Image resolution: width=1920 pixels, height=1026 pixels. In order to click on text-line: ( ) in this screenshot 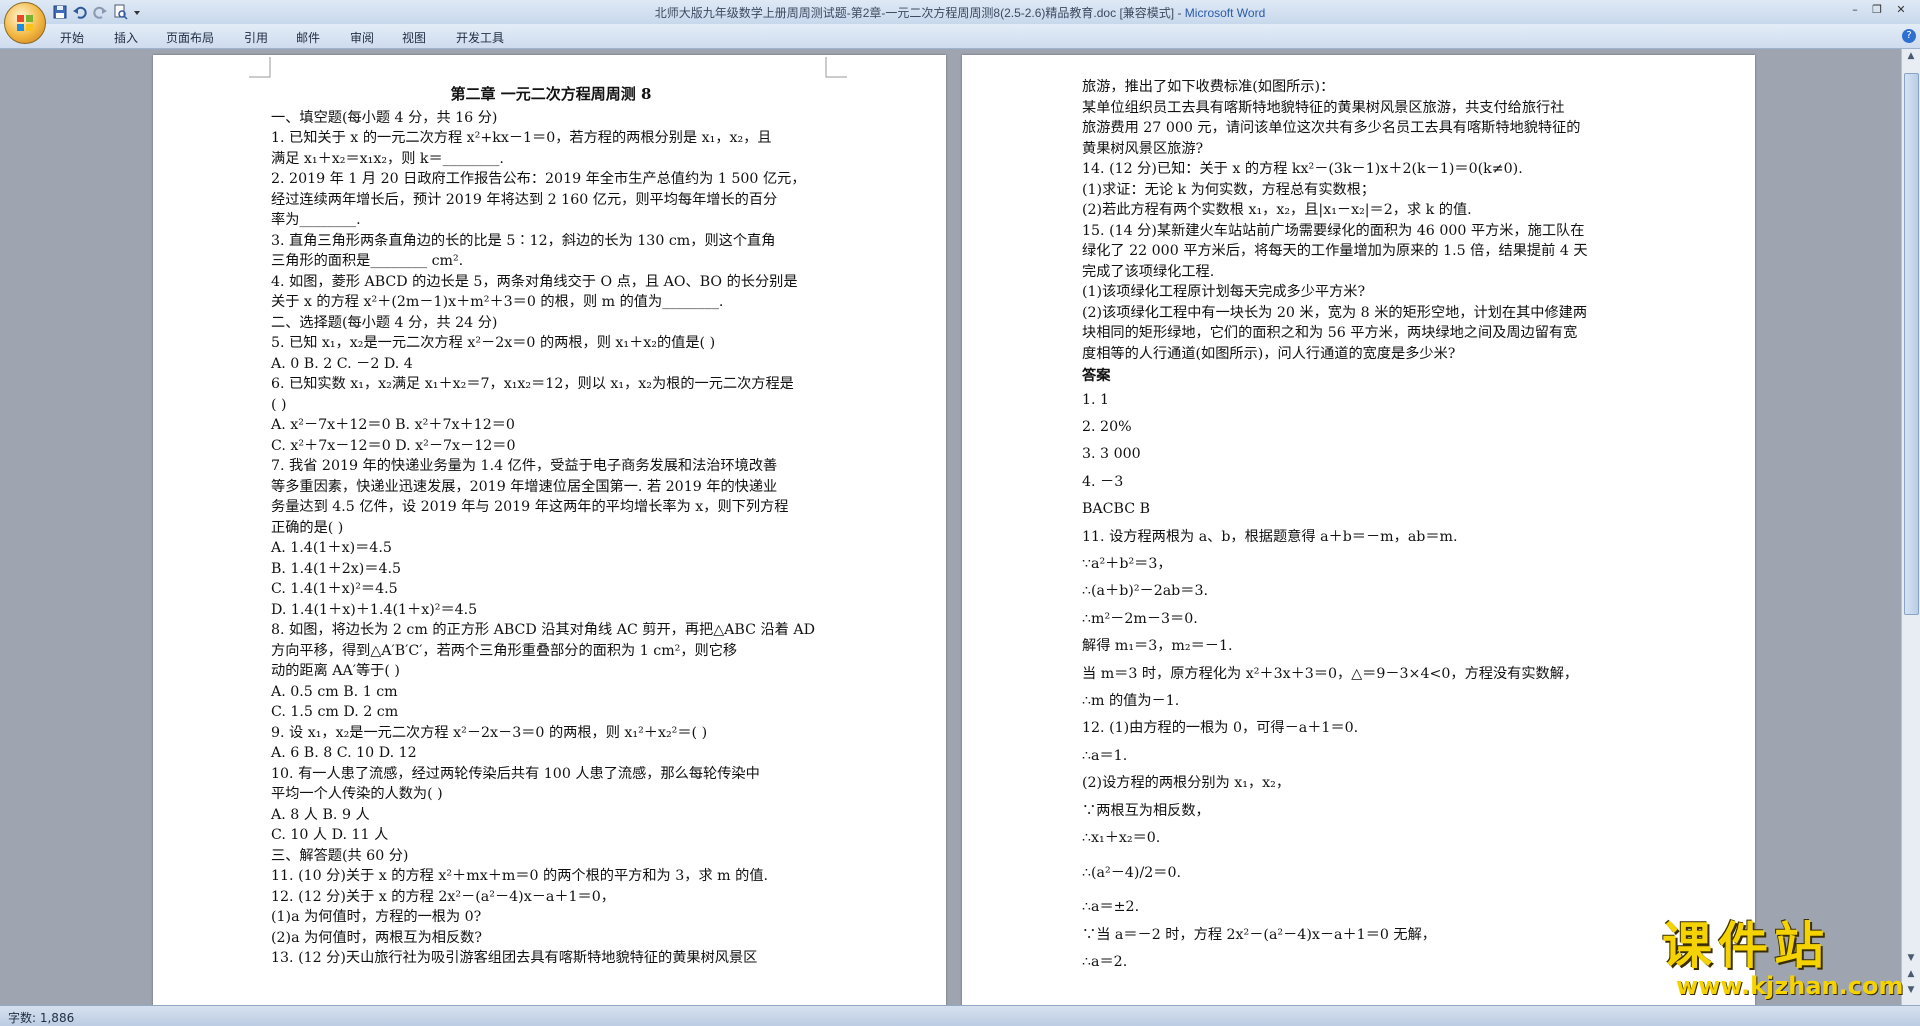, I will do `click(279, 404)`.